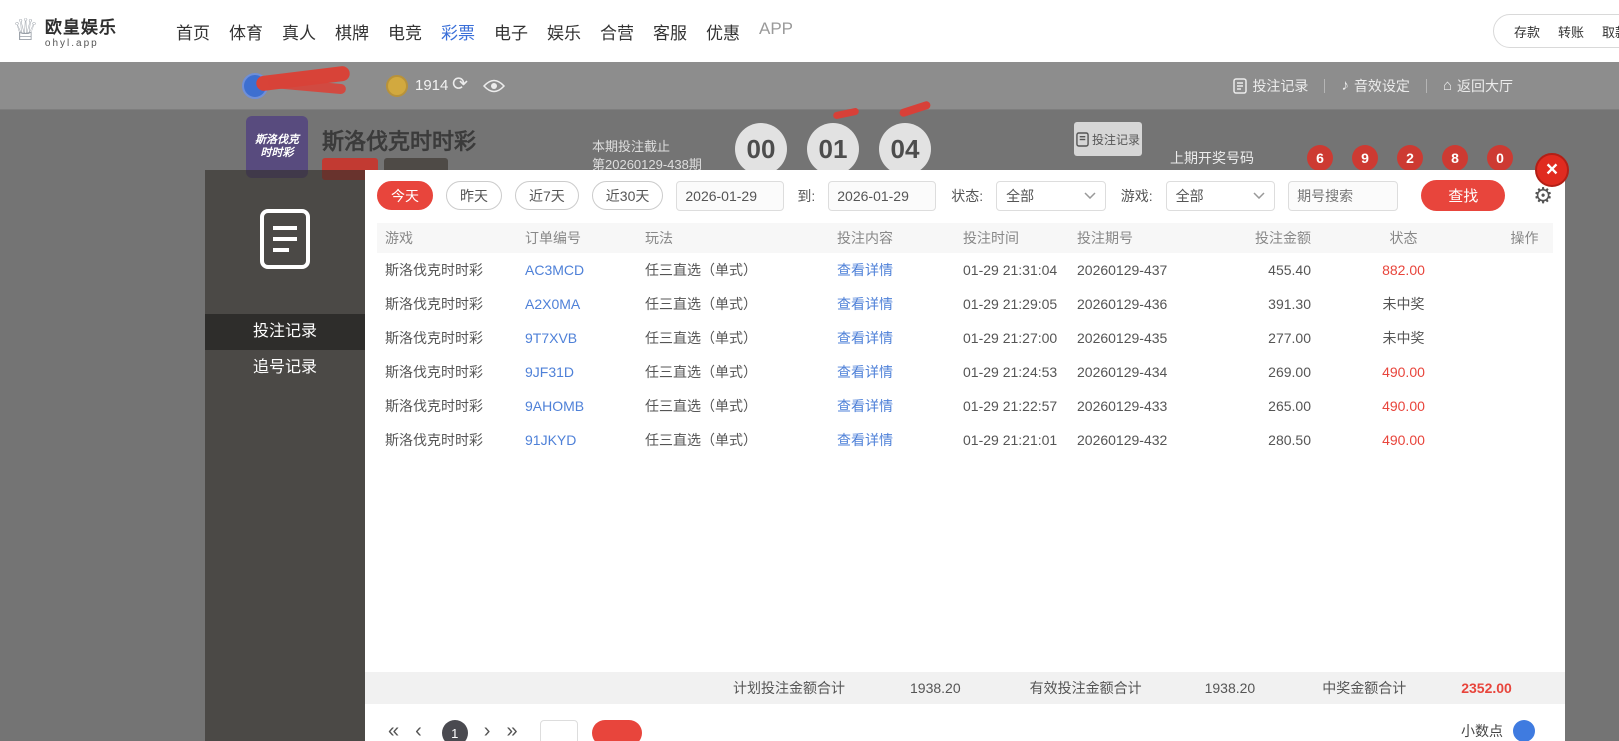 This screenshot has height=741, width=1619. What do you see at coordinates (460, 84) in the screenshot?
I see `refresh-balance-icon: ⟳` at bounding box center [460, 84].